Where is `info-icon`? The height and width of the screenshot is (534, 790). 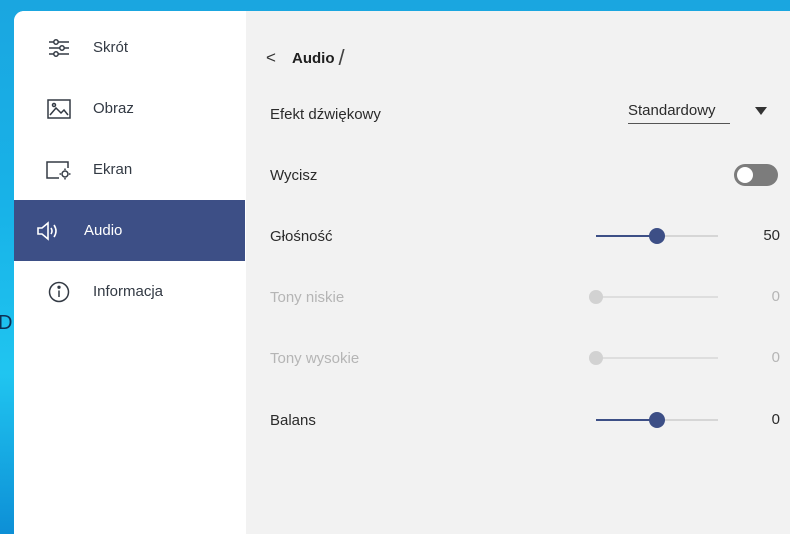 info-icon is located at coordinates (59, 292).